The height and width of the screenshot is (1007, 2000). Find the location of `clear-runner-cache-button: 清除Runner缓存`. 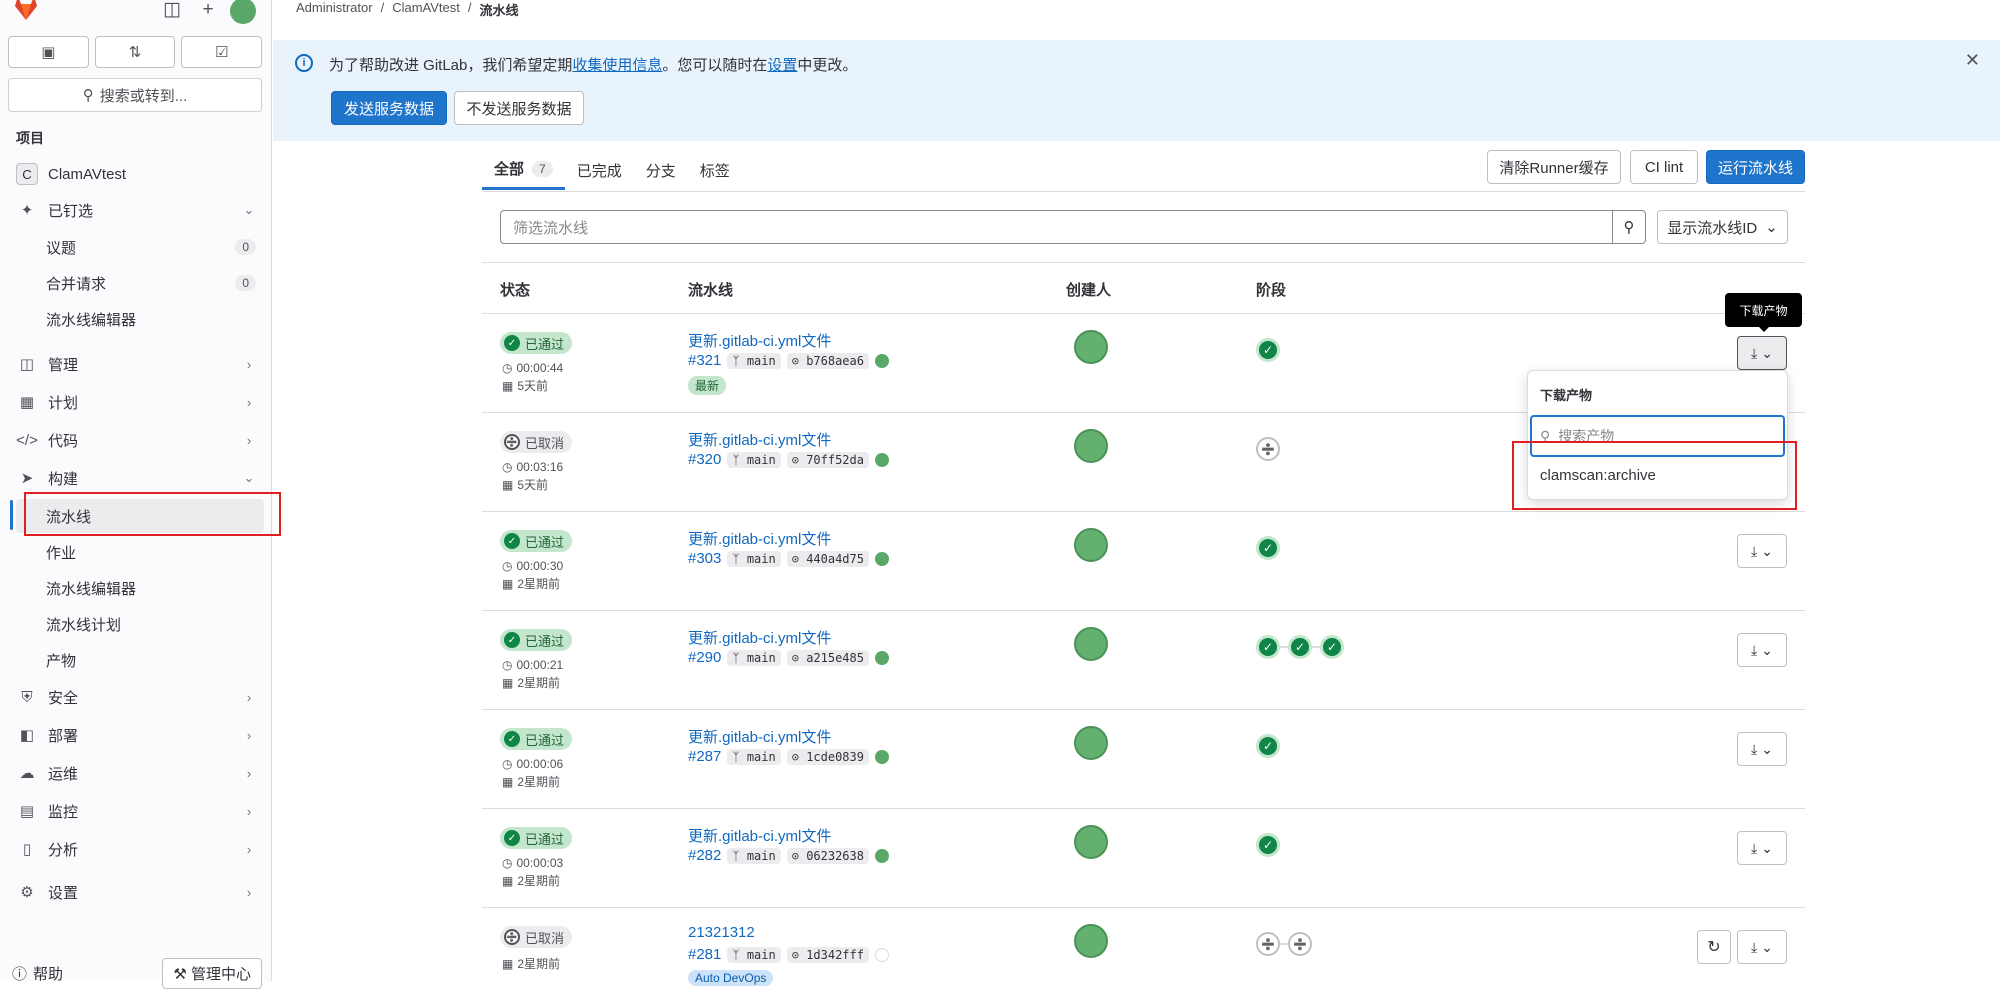

clear-runner-cache-button: 清除Runner缓存 is located at coordinates (1554, 167).